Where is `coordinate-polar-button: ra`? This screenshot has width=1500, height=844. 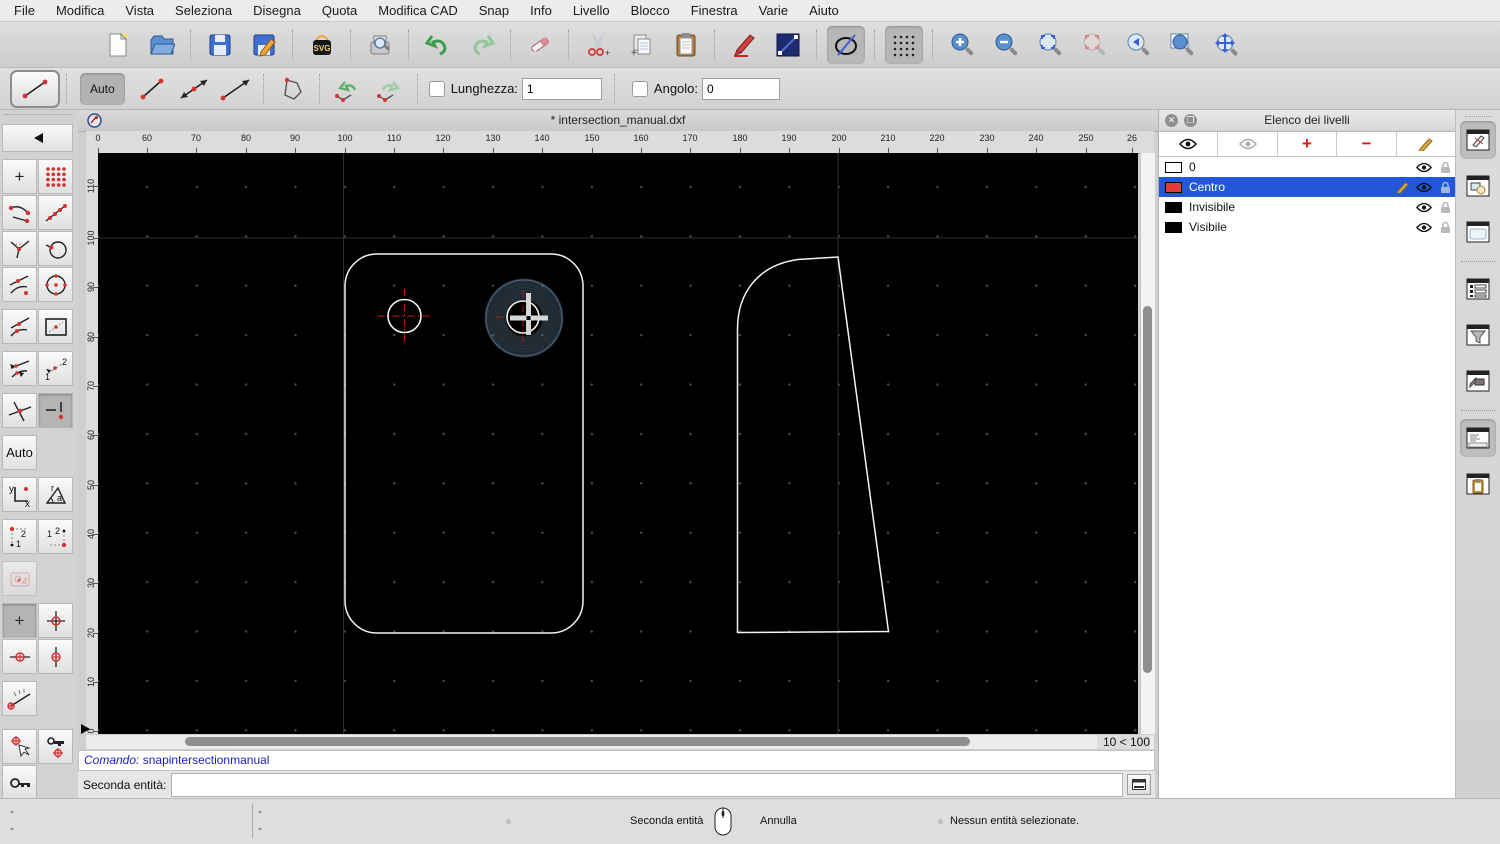
coordinate-polar-button: ra is located at coordinates (55, 494).